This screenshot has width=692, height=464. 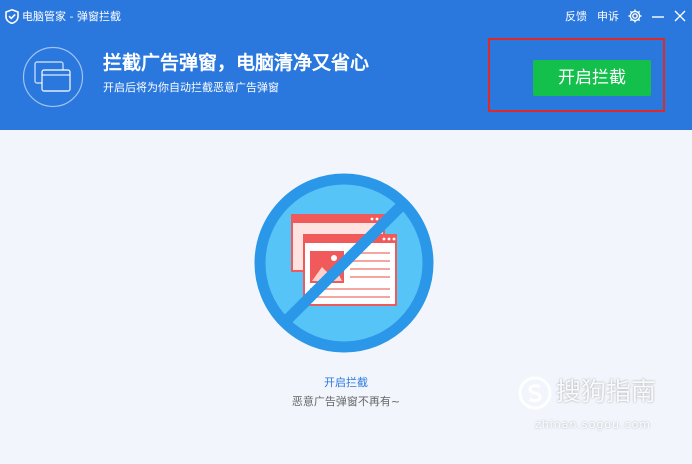 I want to click on sogou-watermark: 搜狗指南 zhinan.sogou.com, so click(x=593, y=406).